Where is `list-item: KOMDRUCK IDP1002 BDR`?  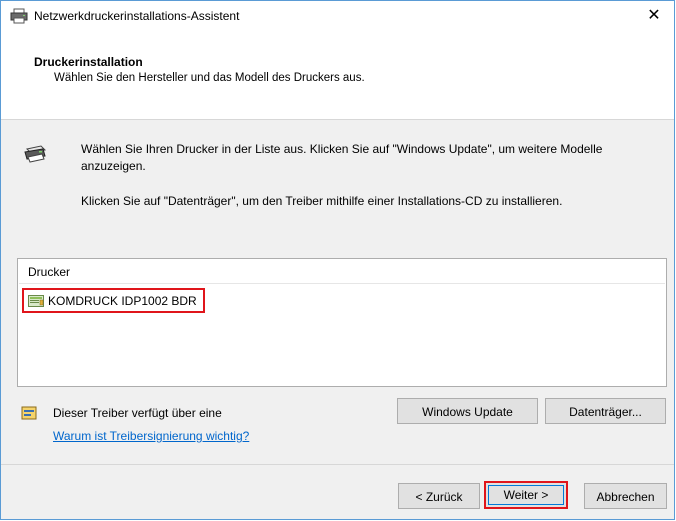 list-item: KOMDRUCK IDP1002 BDR is located at coordinates (113, 300).